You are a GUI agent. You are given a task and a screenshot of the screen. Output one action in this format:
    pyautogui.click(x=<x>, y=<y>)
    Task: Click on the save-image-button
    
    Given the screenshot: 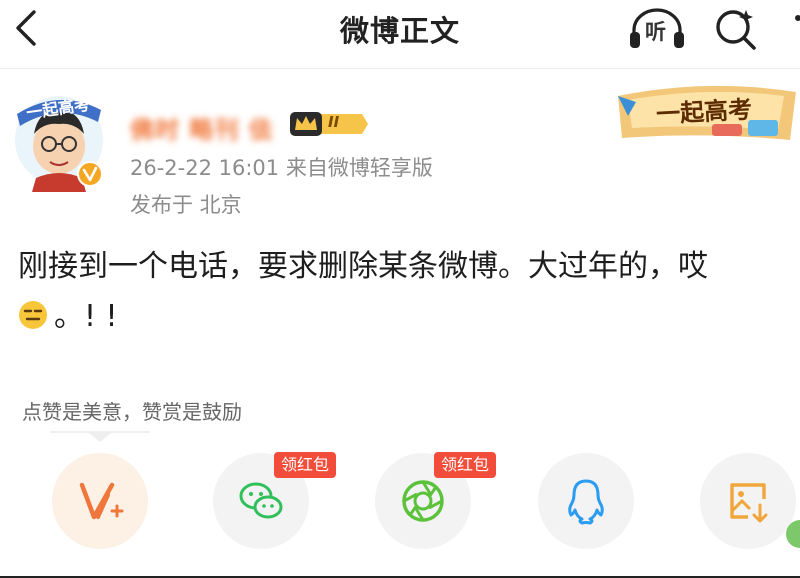 What is the action you would take?
    pyautogui.click(x=748, y=501)
    